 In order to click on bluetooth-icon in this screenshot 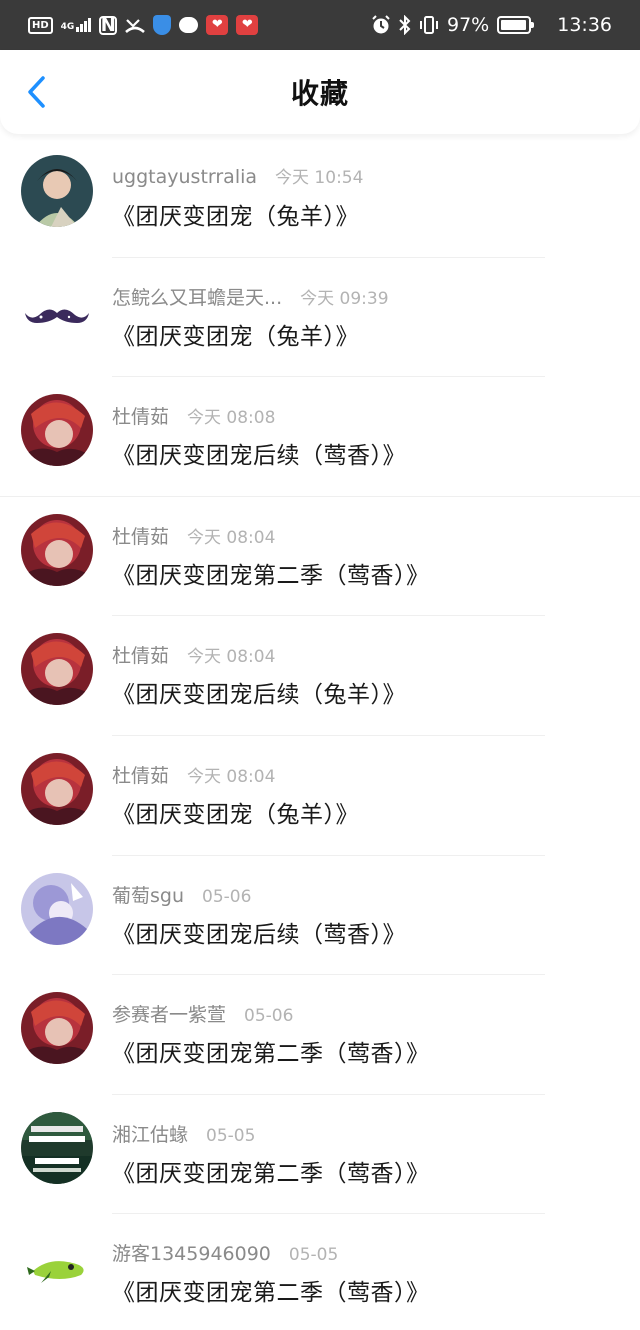, I will do `click(405, 25)`.